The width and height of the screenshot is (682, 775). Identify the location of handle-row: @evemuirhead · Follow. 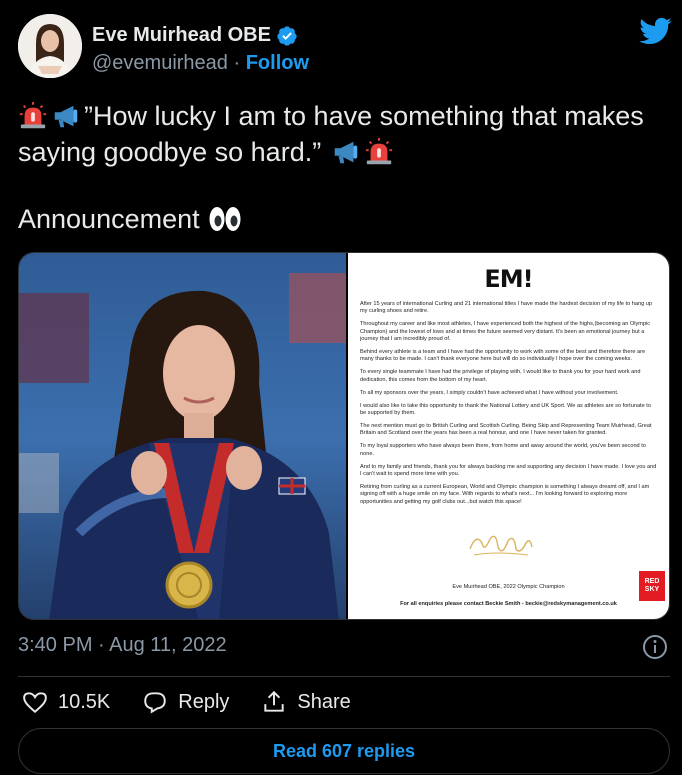
(200, 63).